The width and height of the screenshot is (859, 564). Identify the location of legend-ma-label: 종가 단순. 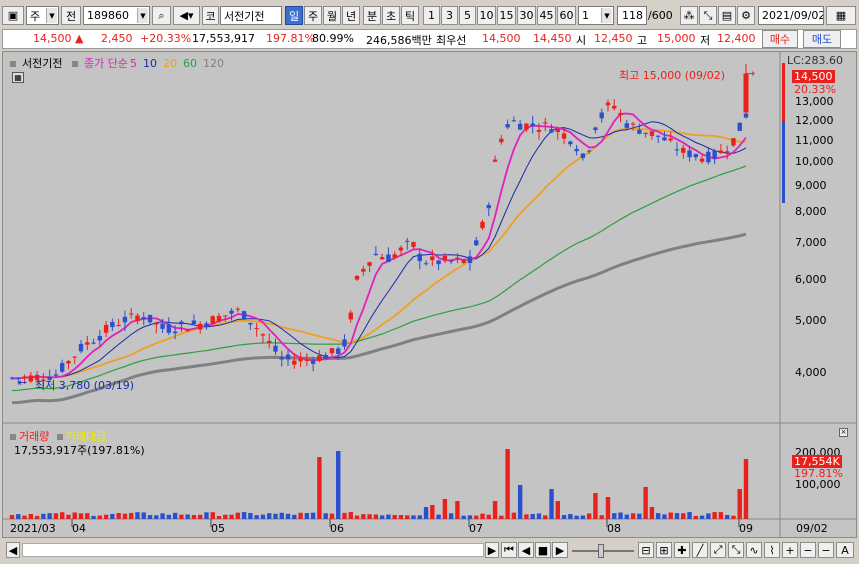
(105, 63).